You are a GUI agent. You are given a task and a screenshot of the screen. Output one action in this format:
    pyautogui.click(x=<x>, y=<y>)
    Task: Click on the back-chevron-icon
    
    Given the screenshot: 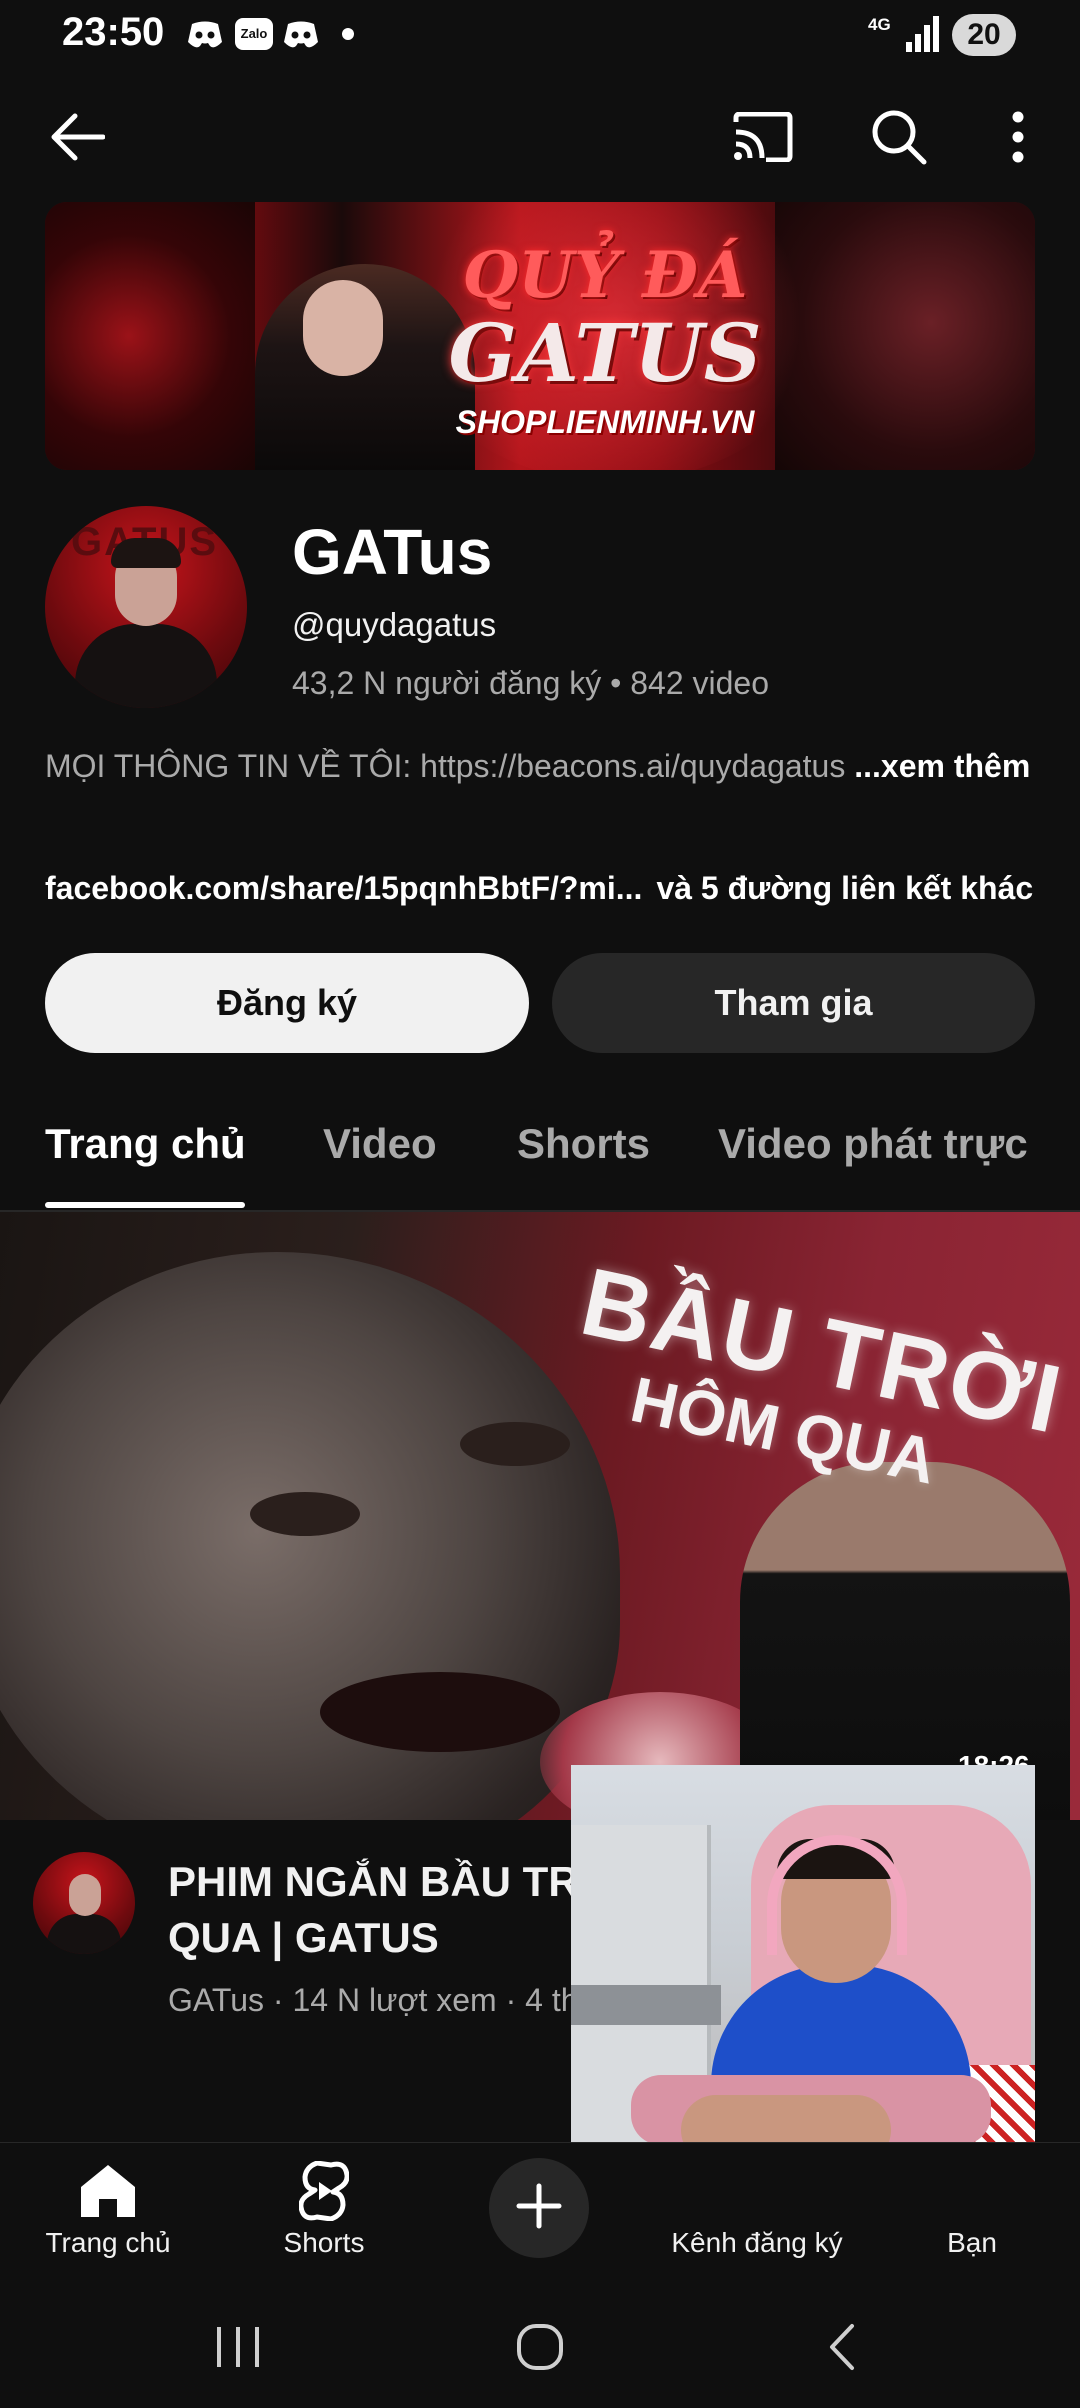 What is the action you would take?
    pyautogui.click(x=842, y=2347)
    